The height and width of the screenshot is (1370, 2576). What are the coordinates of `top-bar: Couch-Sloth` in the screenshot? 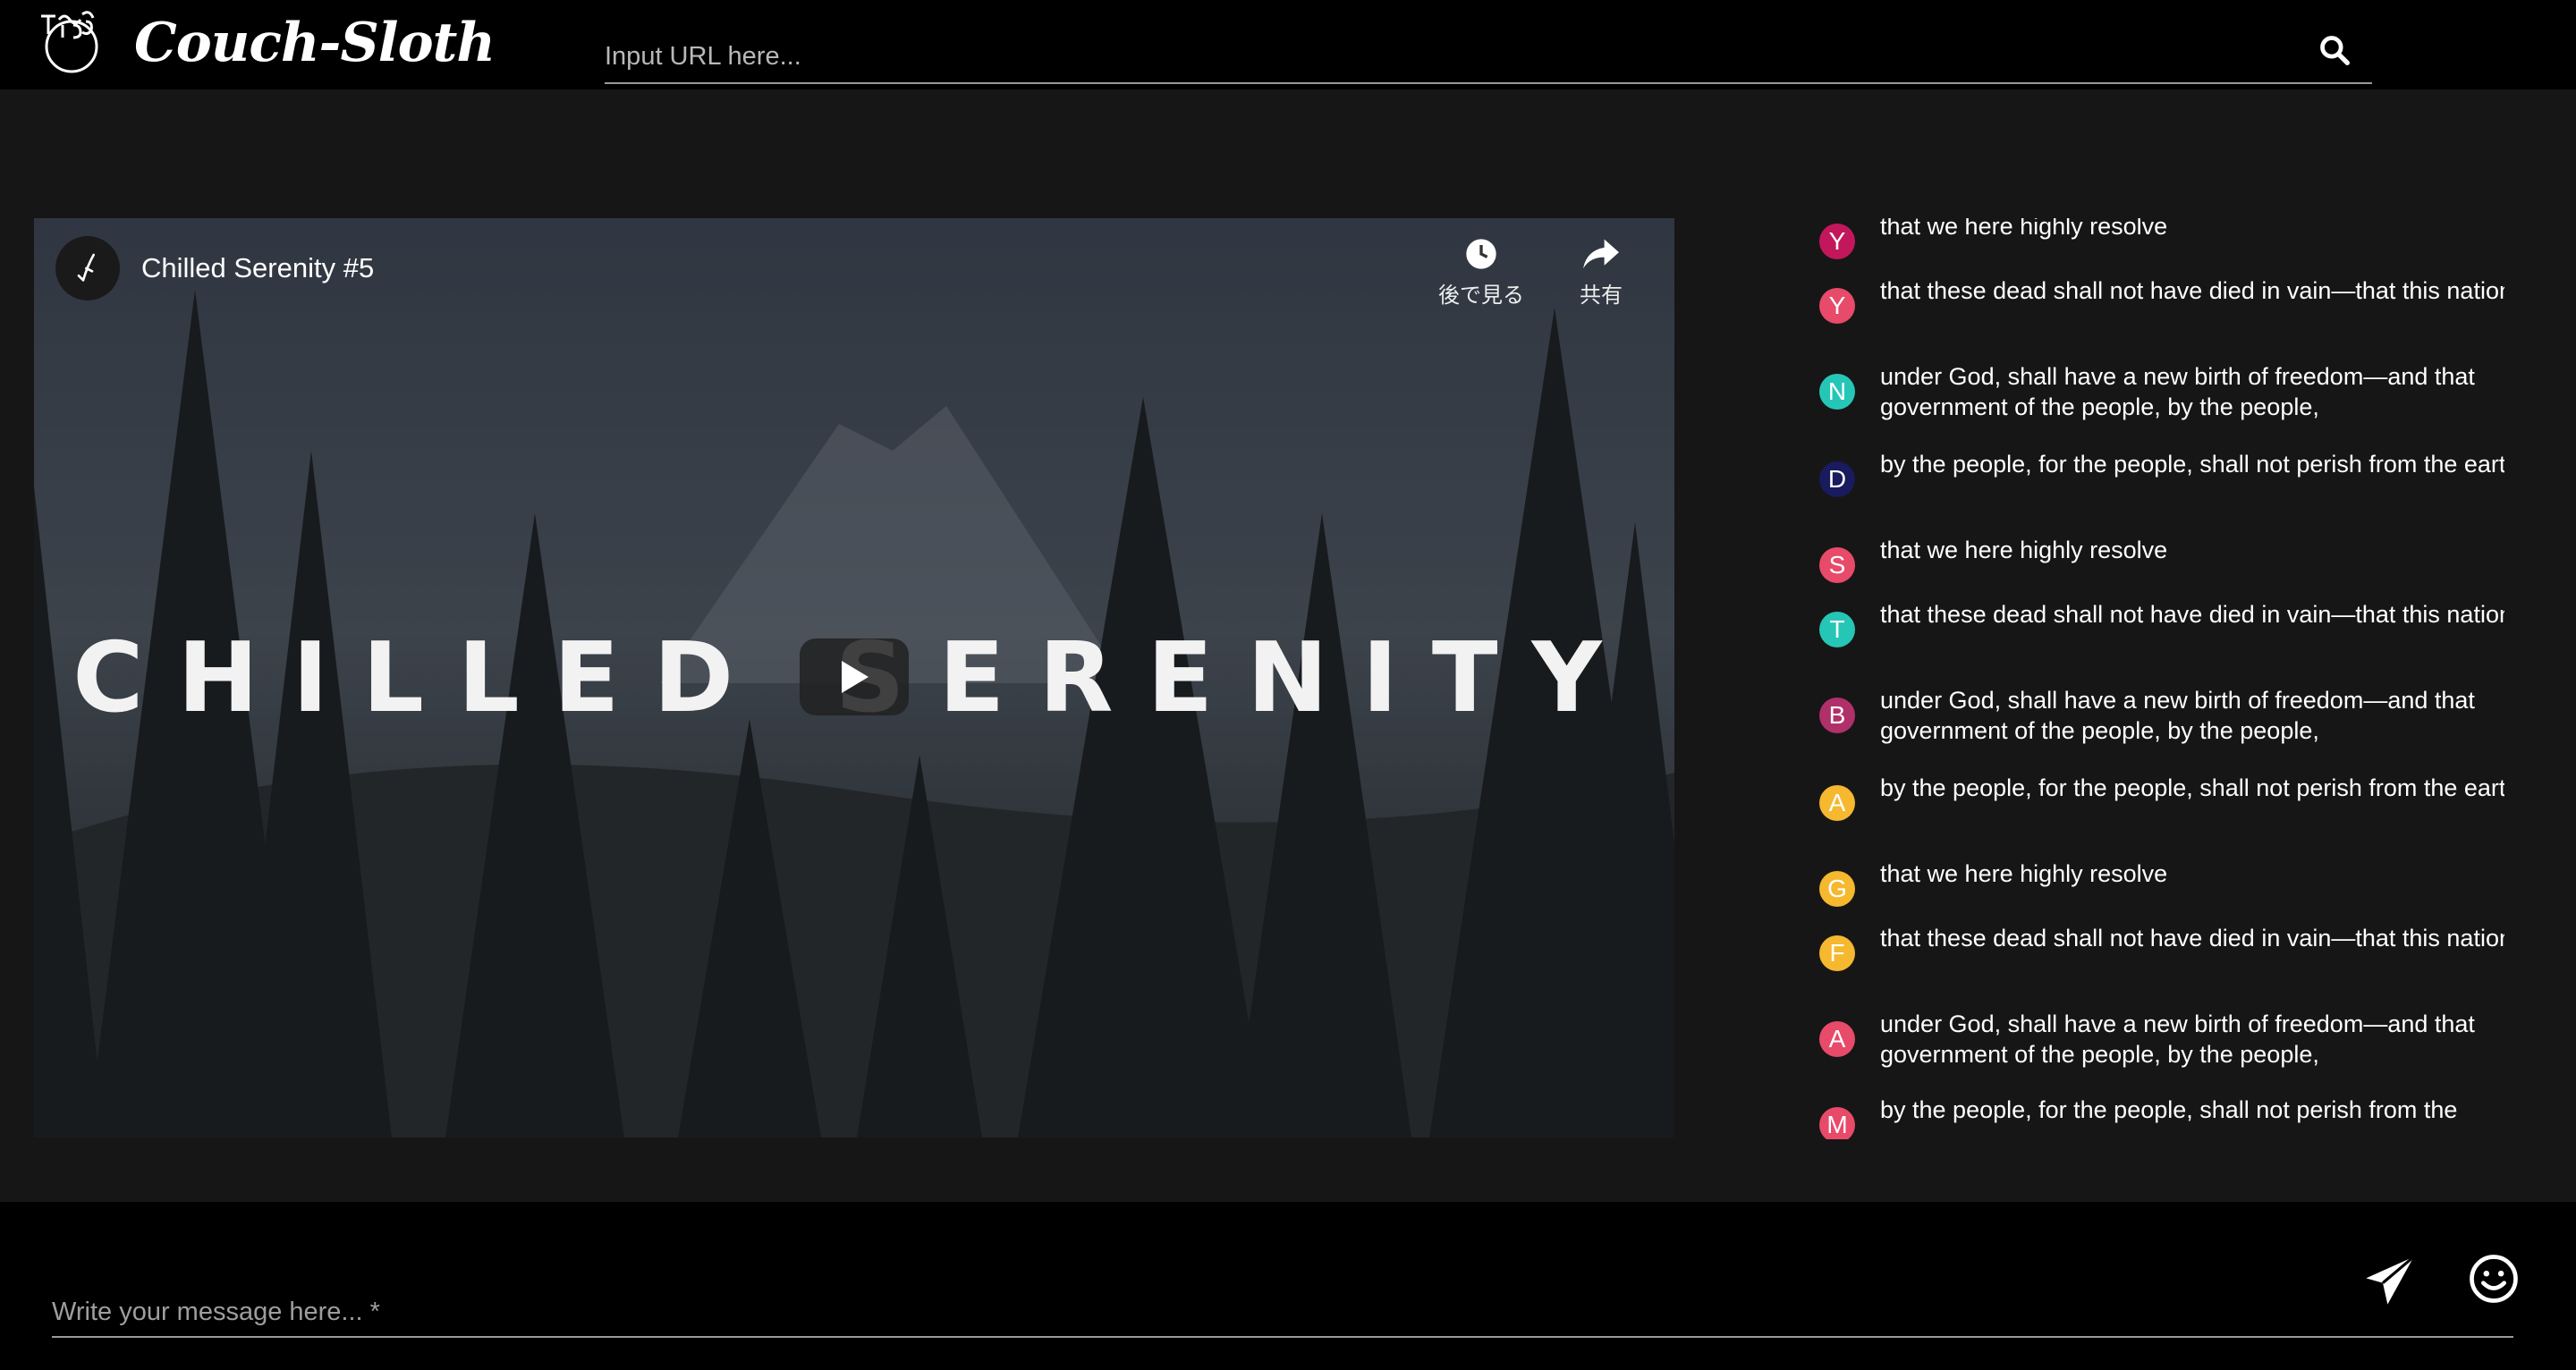 It's located at (1288, 44).